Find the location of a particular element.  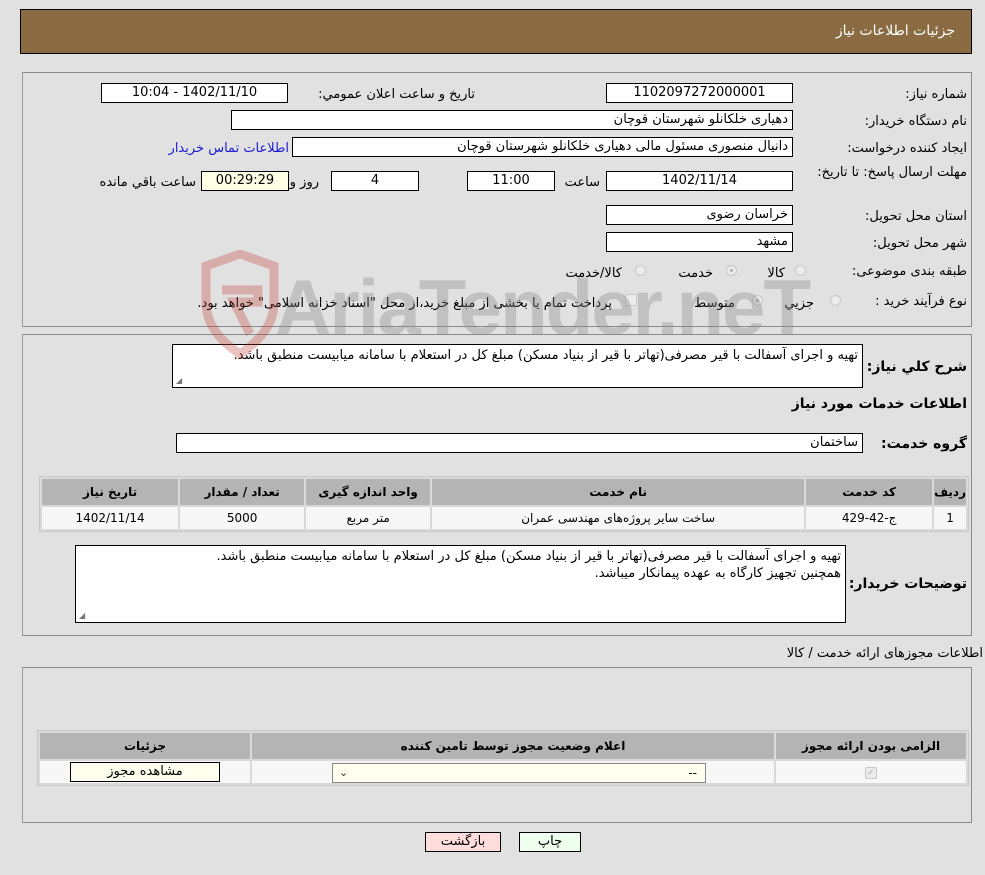

col-code: کد خدمت is located at coordinates (869, 492).